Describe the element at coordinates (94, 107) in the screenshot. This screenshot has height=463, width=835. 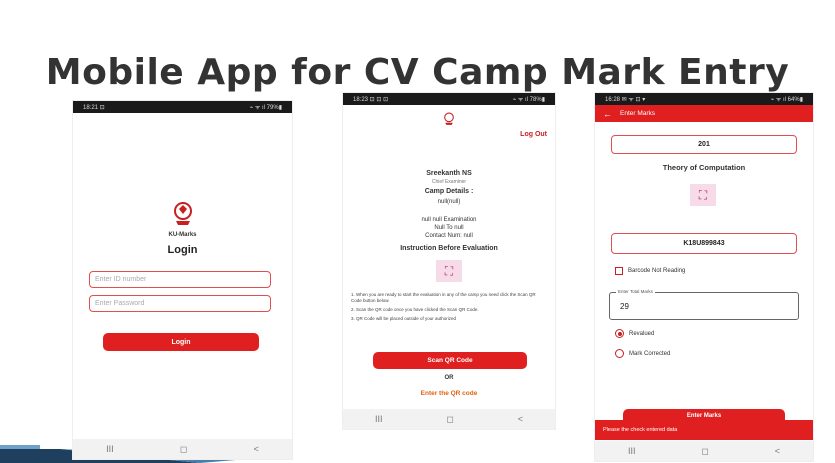
I see `status-time: 18:21 ⊡` at that location.